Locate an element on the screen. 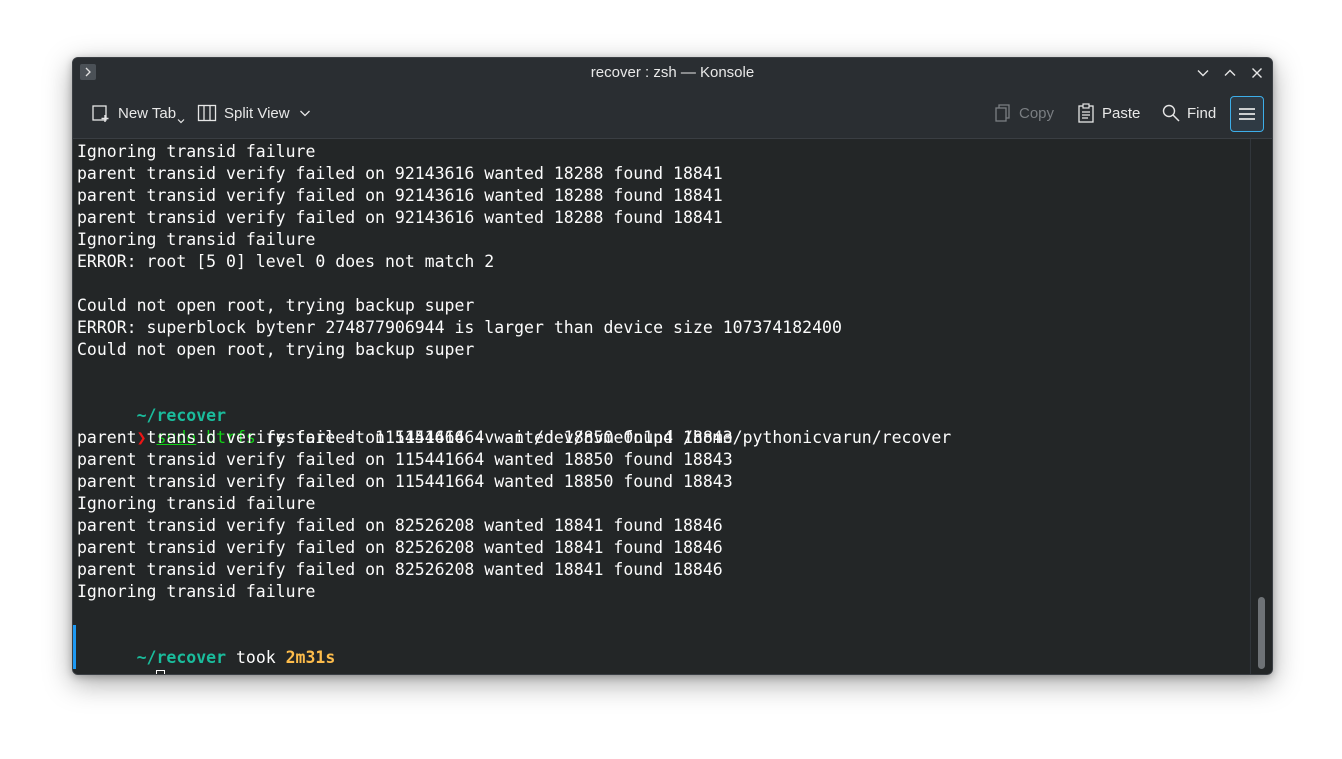 The image size is (1342, 759). prompt-directory-line: ~/recover is located at coordinates (151, 404).